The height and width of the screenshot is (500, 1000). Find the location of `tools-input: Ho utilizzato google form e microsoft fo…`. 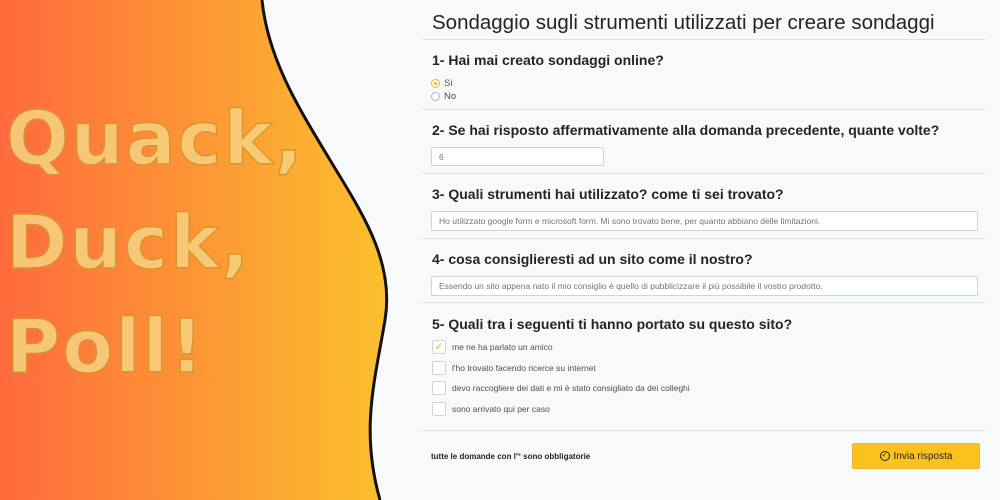

tools-input: Ho utilizzato google form e microsoft fo… is located at coordinates (704, 221).